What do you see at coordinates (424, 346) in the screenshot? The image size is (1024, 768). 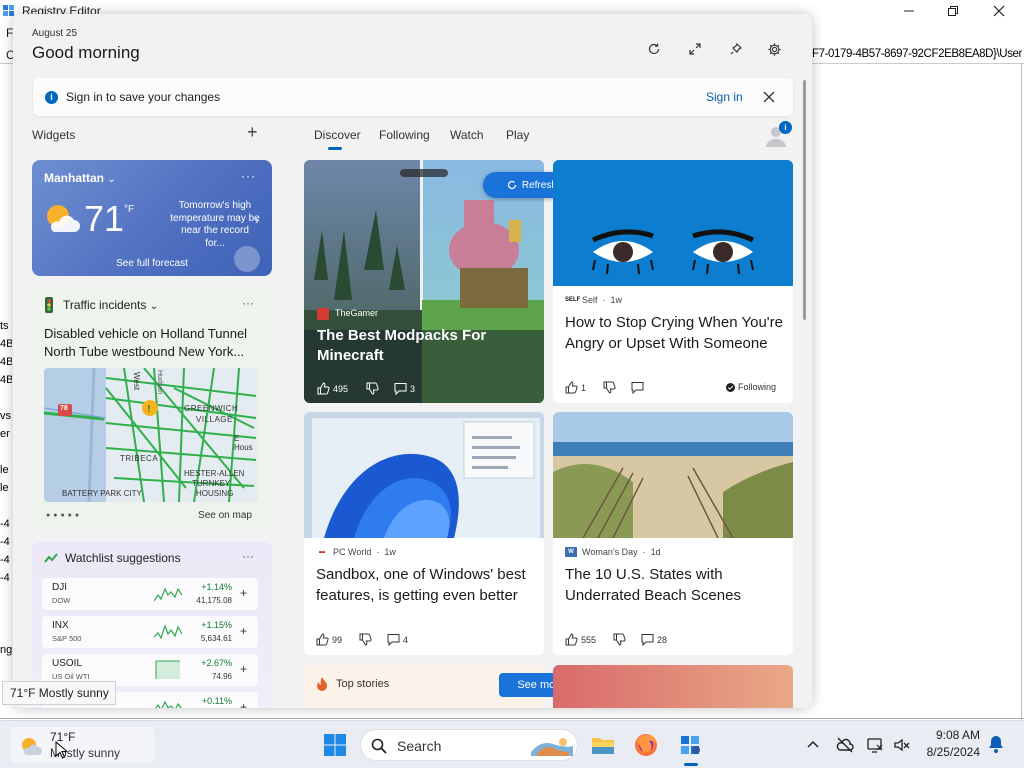 I see `card-title: The Best Modpacks For Minecraft` at bounding box center [424, 346].